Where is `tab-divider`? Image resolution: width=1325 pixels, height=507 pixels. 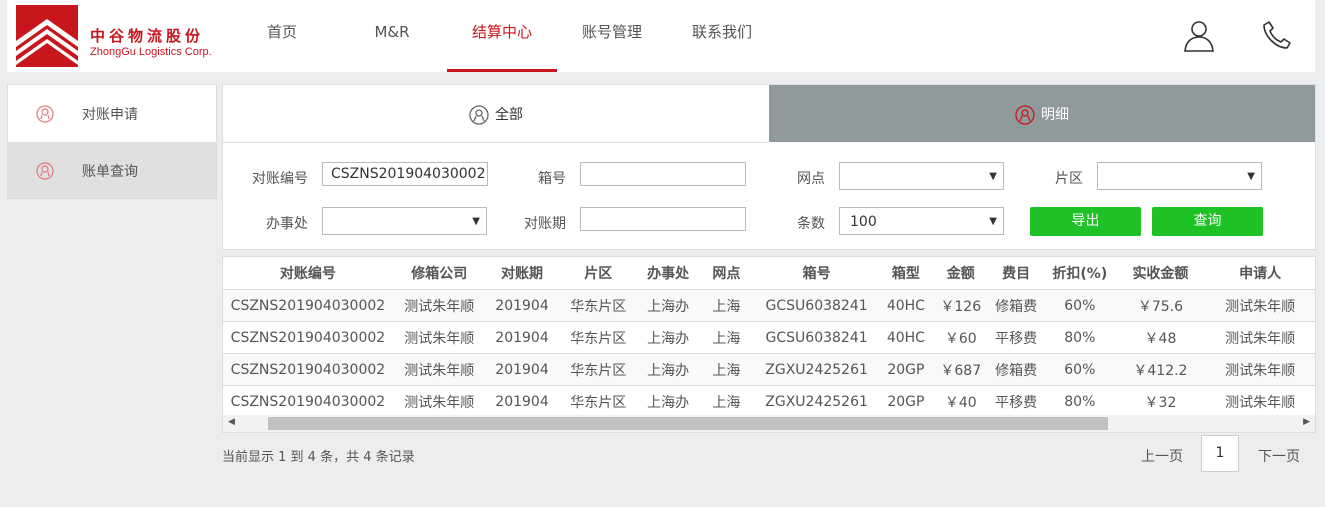
tab-divider is located at coordinates (496, 142).